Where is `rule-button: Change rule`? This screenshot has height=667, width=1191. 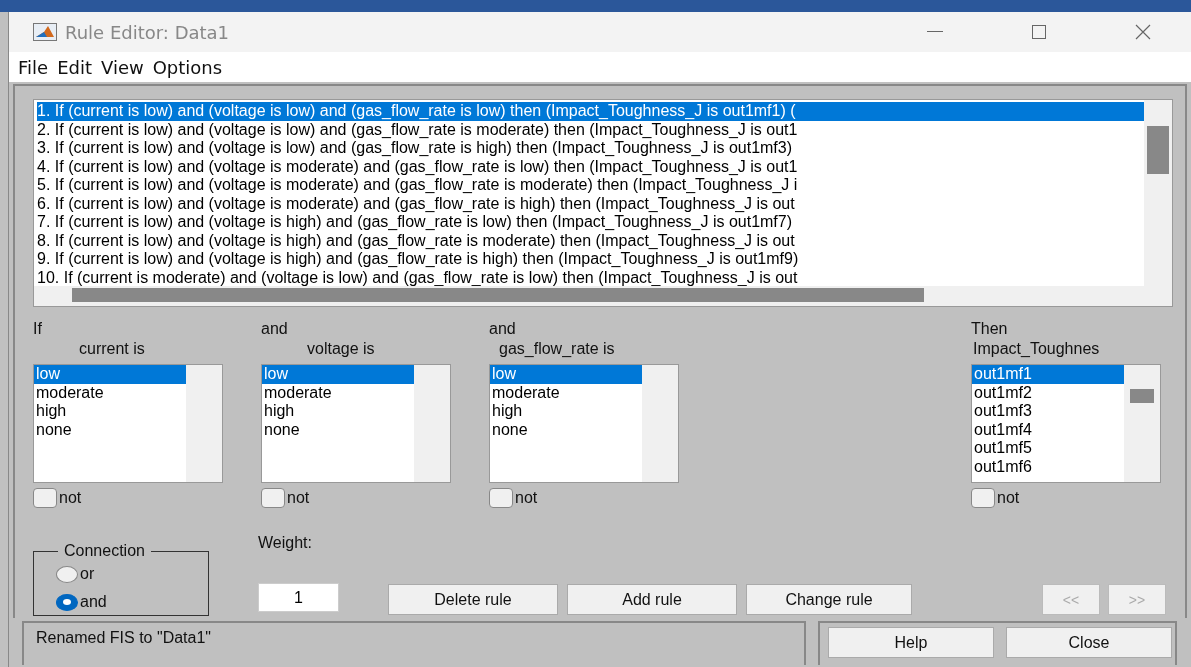
rule-button: Change rule is located at coordinates (829, 599).